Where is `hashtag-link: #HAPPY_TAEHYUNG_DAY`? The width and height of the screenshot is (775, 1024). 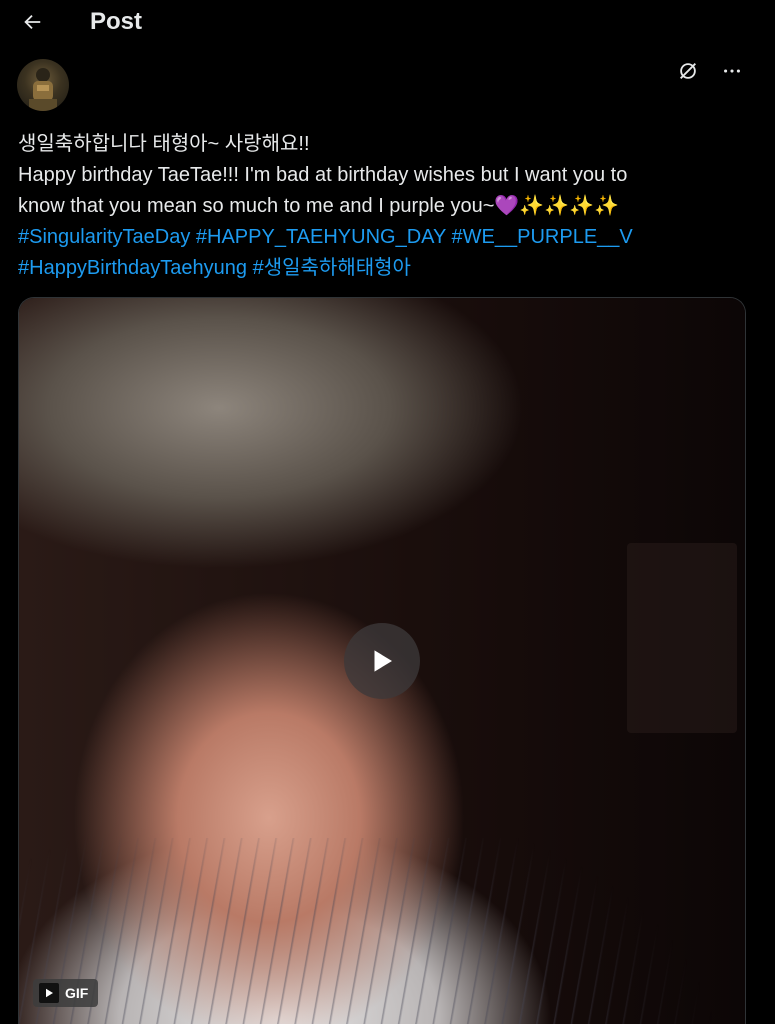
hashtag-link: #HAPPY_TAEHYUNG_DAY is located at coordinates (321, 237).